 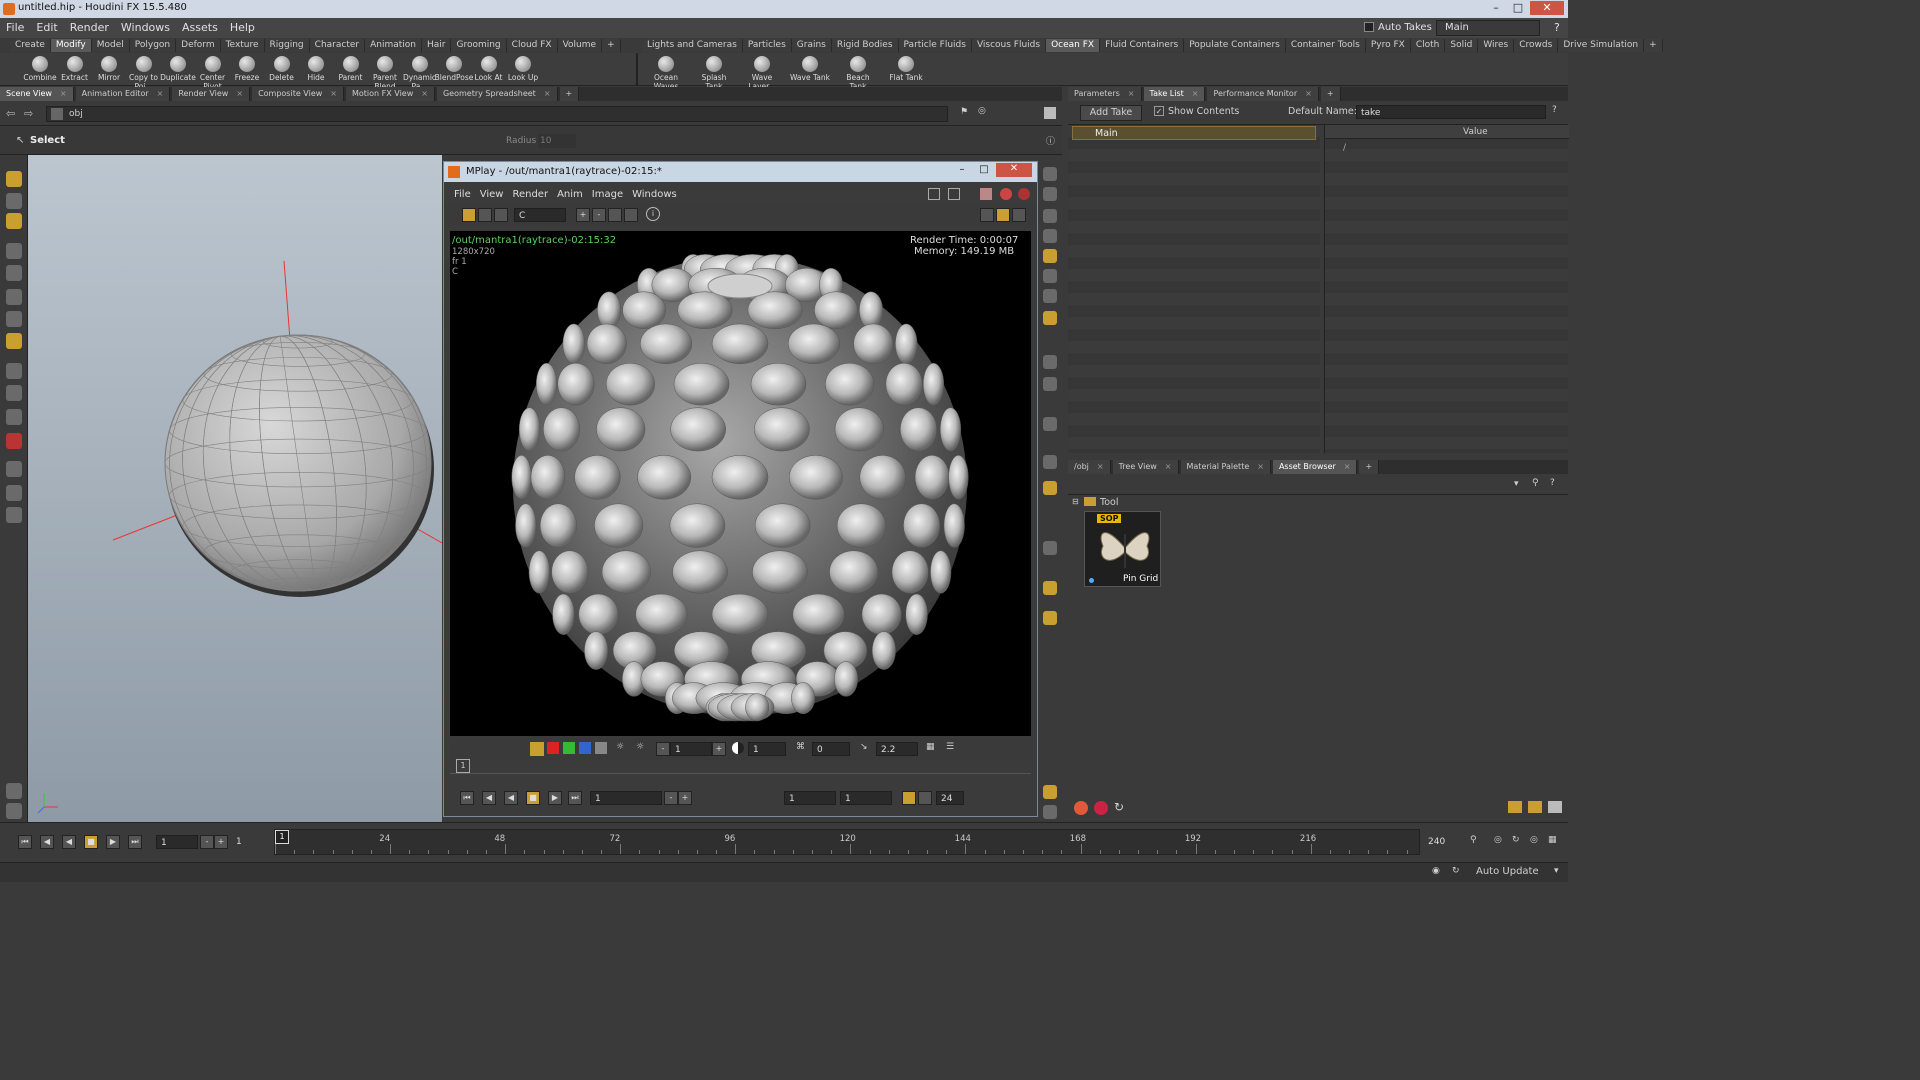 I want to click on alpha-channel-icon, so click(x=601, y=748).